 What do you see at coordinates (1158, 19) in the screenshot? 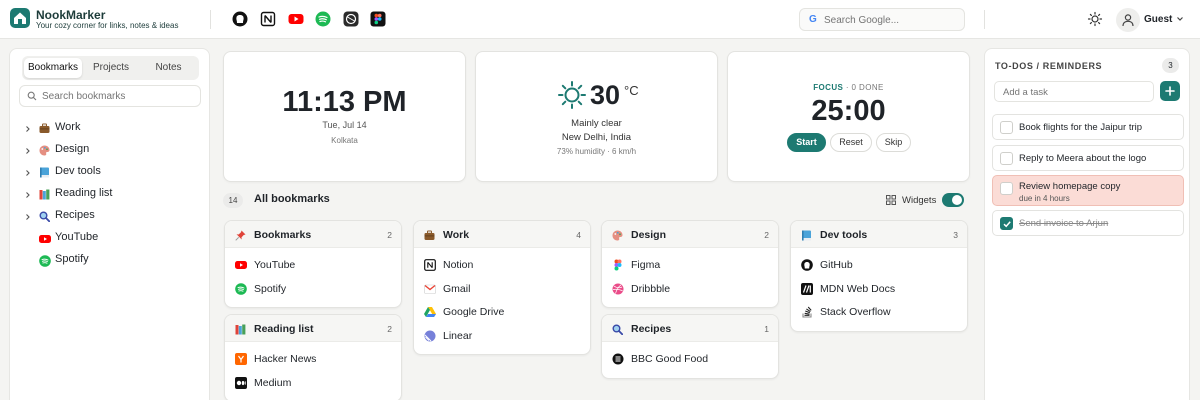
I see `user-name: Guest` at bounding box center [1158, 19].